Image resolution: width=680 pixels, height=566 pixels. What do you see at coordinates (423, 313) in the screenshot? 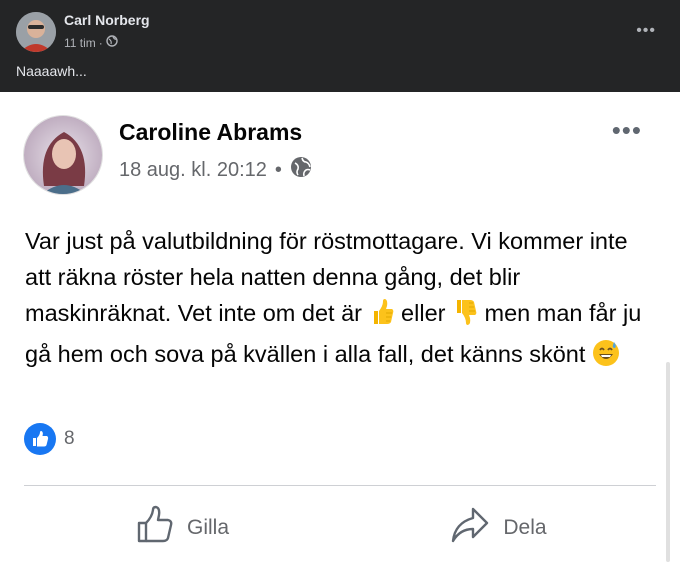
I see `post-text-part: eller` at bounding box center [423, 313].